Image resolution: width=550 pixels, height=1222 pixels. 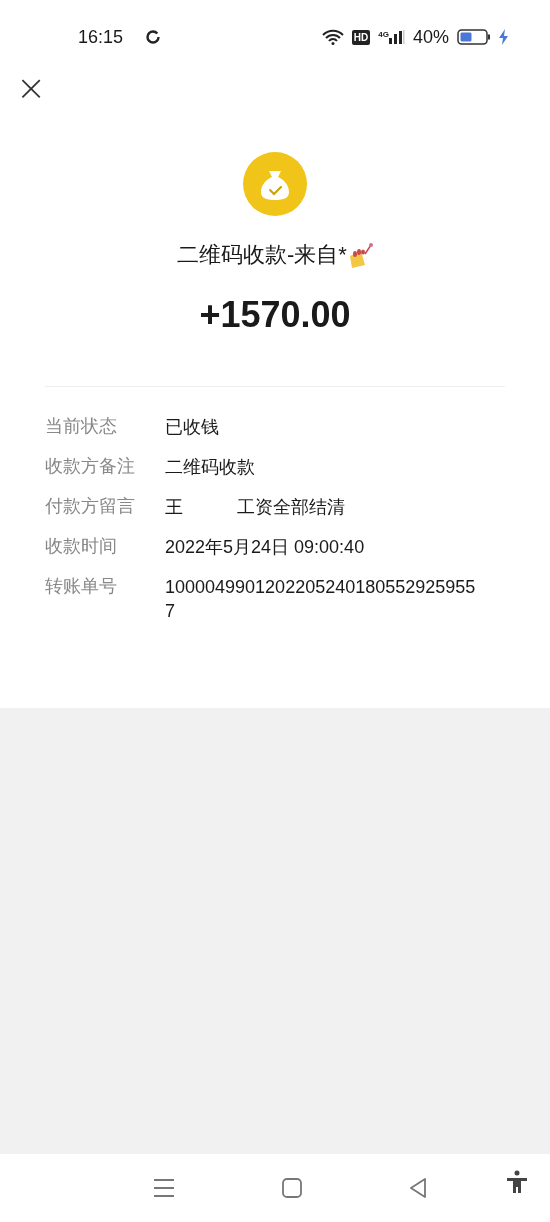 What do you see at coordinates (81, 586) in the screenshot?
I see `detail-label: 转账单号` at bounding box center [81, 586].